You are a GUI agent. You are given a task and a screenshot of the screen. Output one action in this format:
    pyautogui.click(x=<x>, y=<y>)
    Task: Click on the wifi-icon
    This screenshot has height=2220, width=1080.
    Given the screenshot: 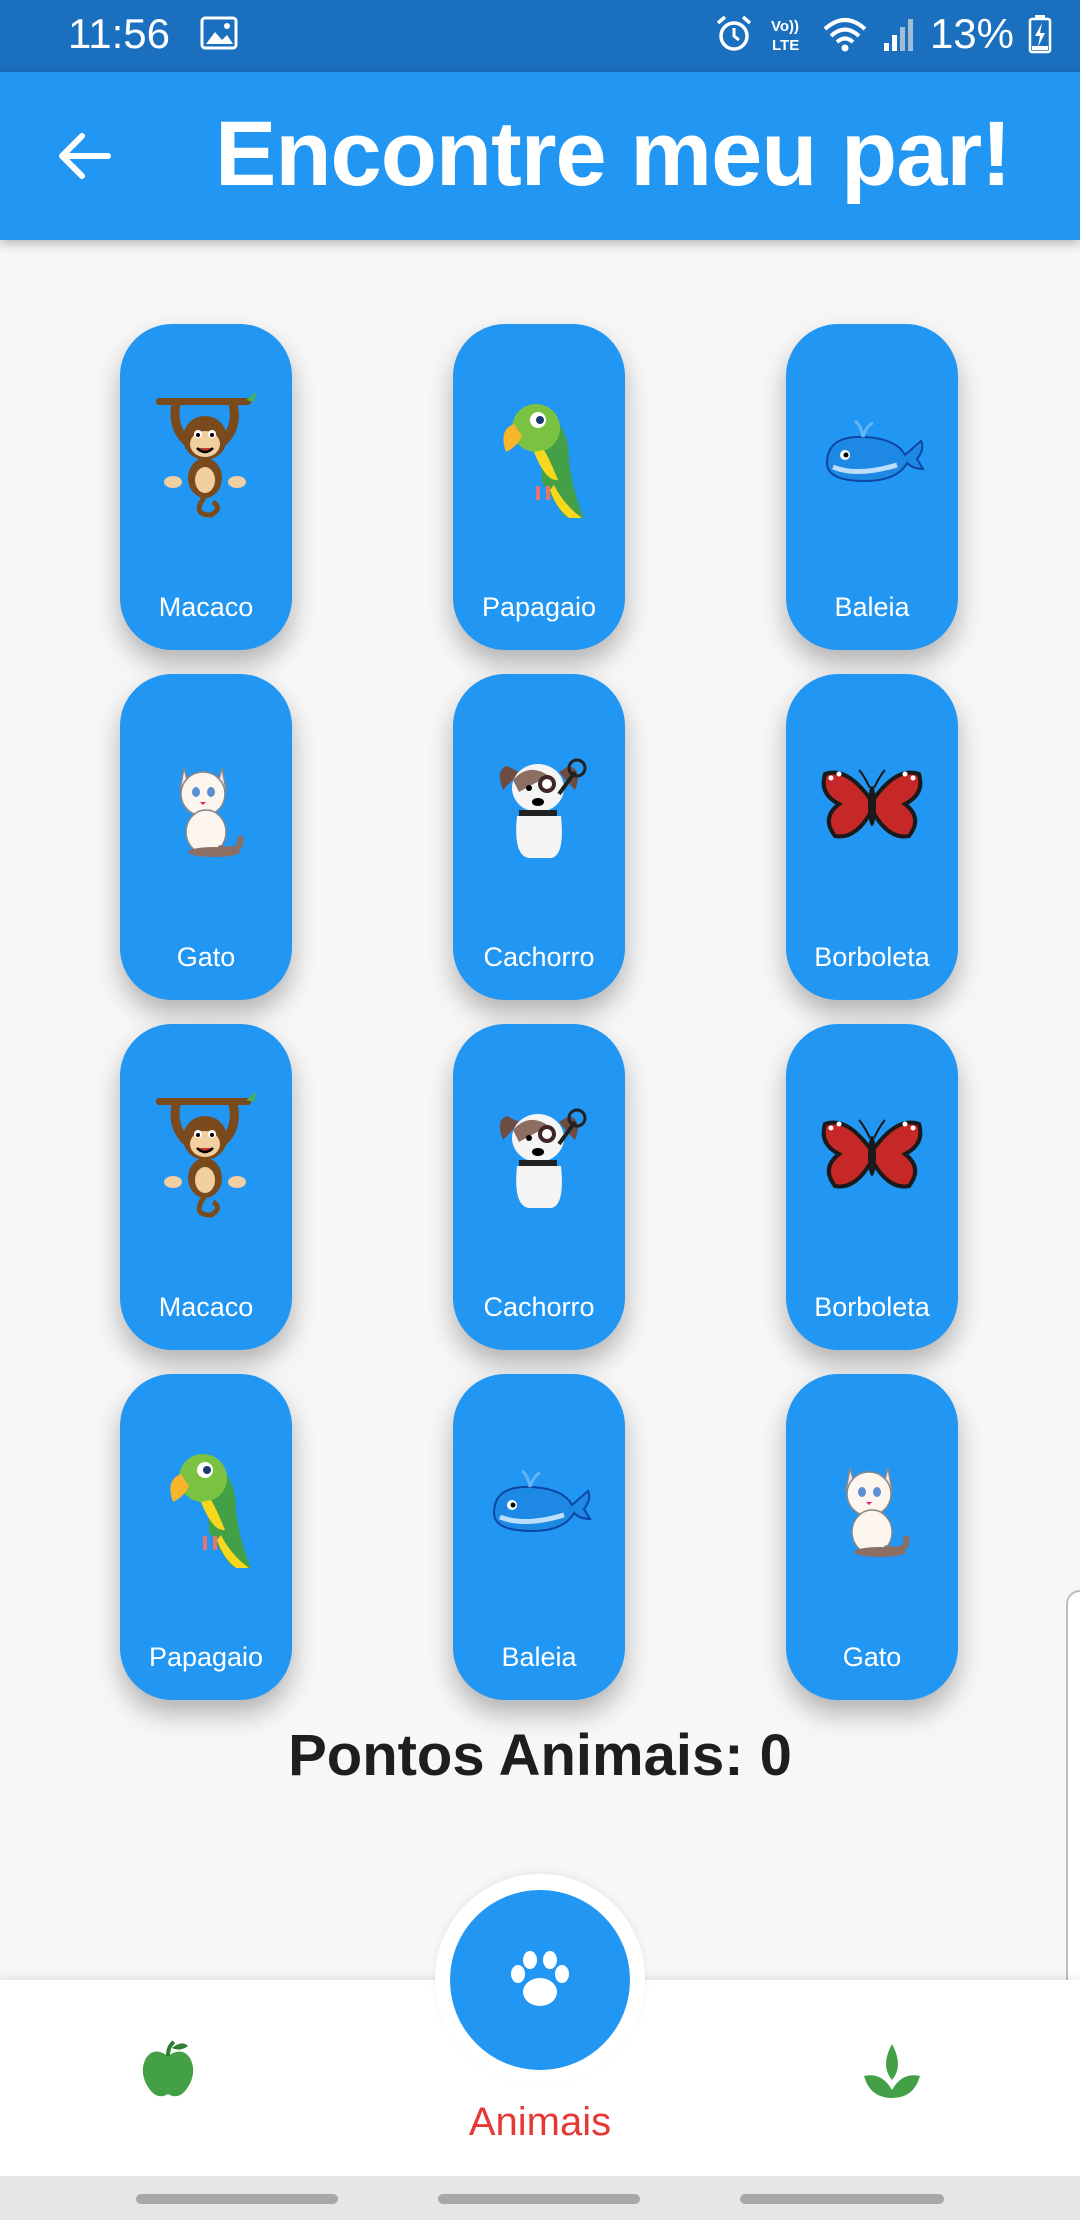 What is the action you would take?
    pyautogui.click(x=845, y=34)
    